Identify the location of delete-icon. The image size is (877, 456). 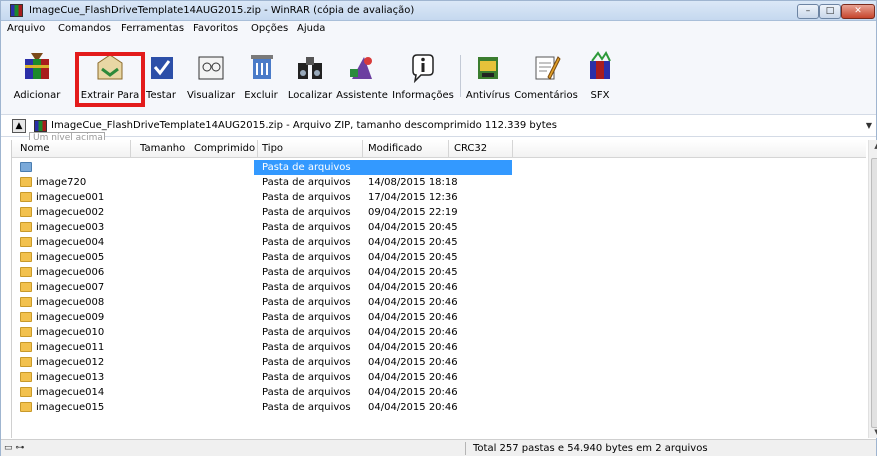
(262, 67).